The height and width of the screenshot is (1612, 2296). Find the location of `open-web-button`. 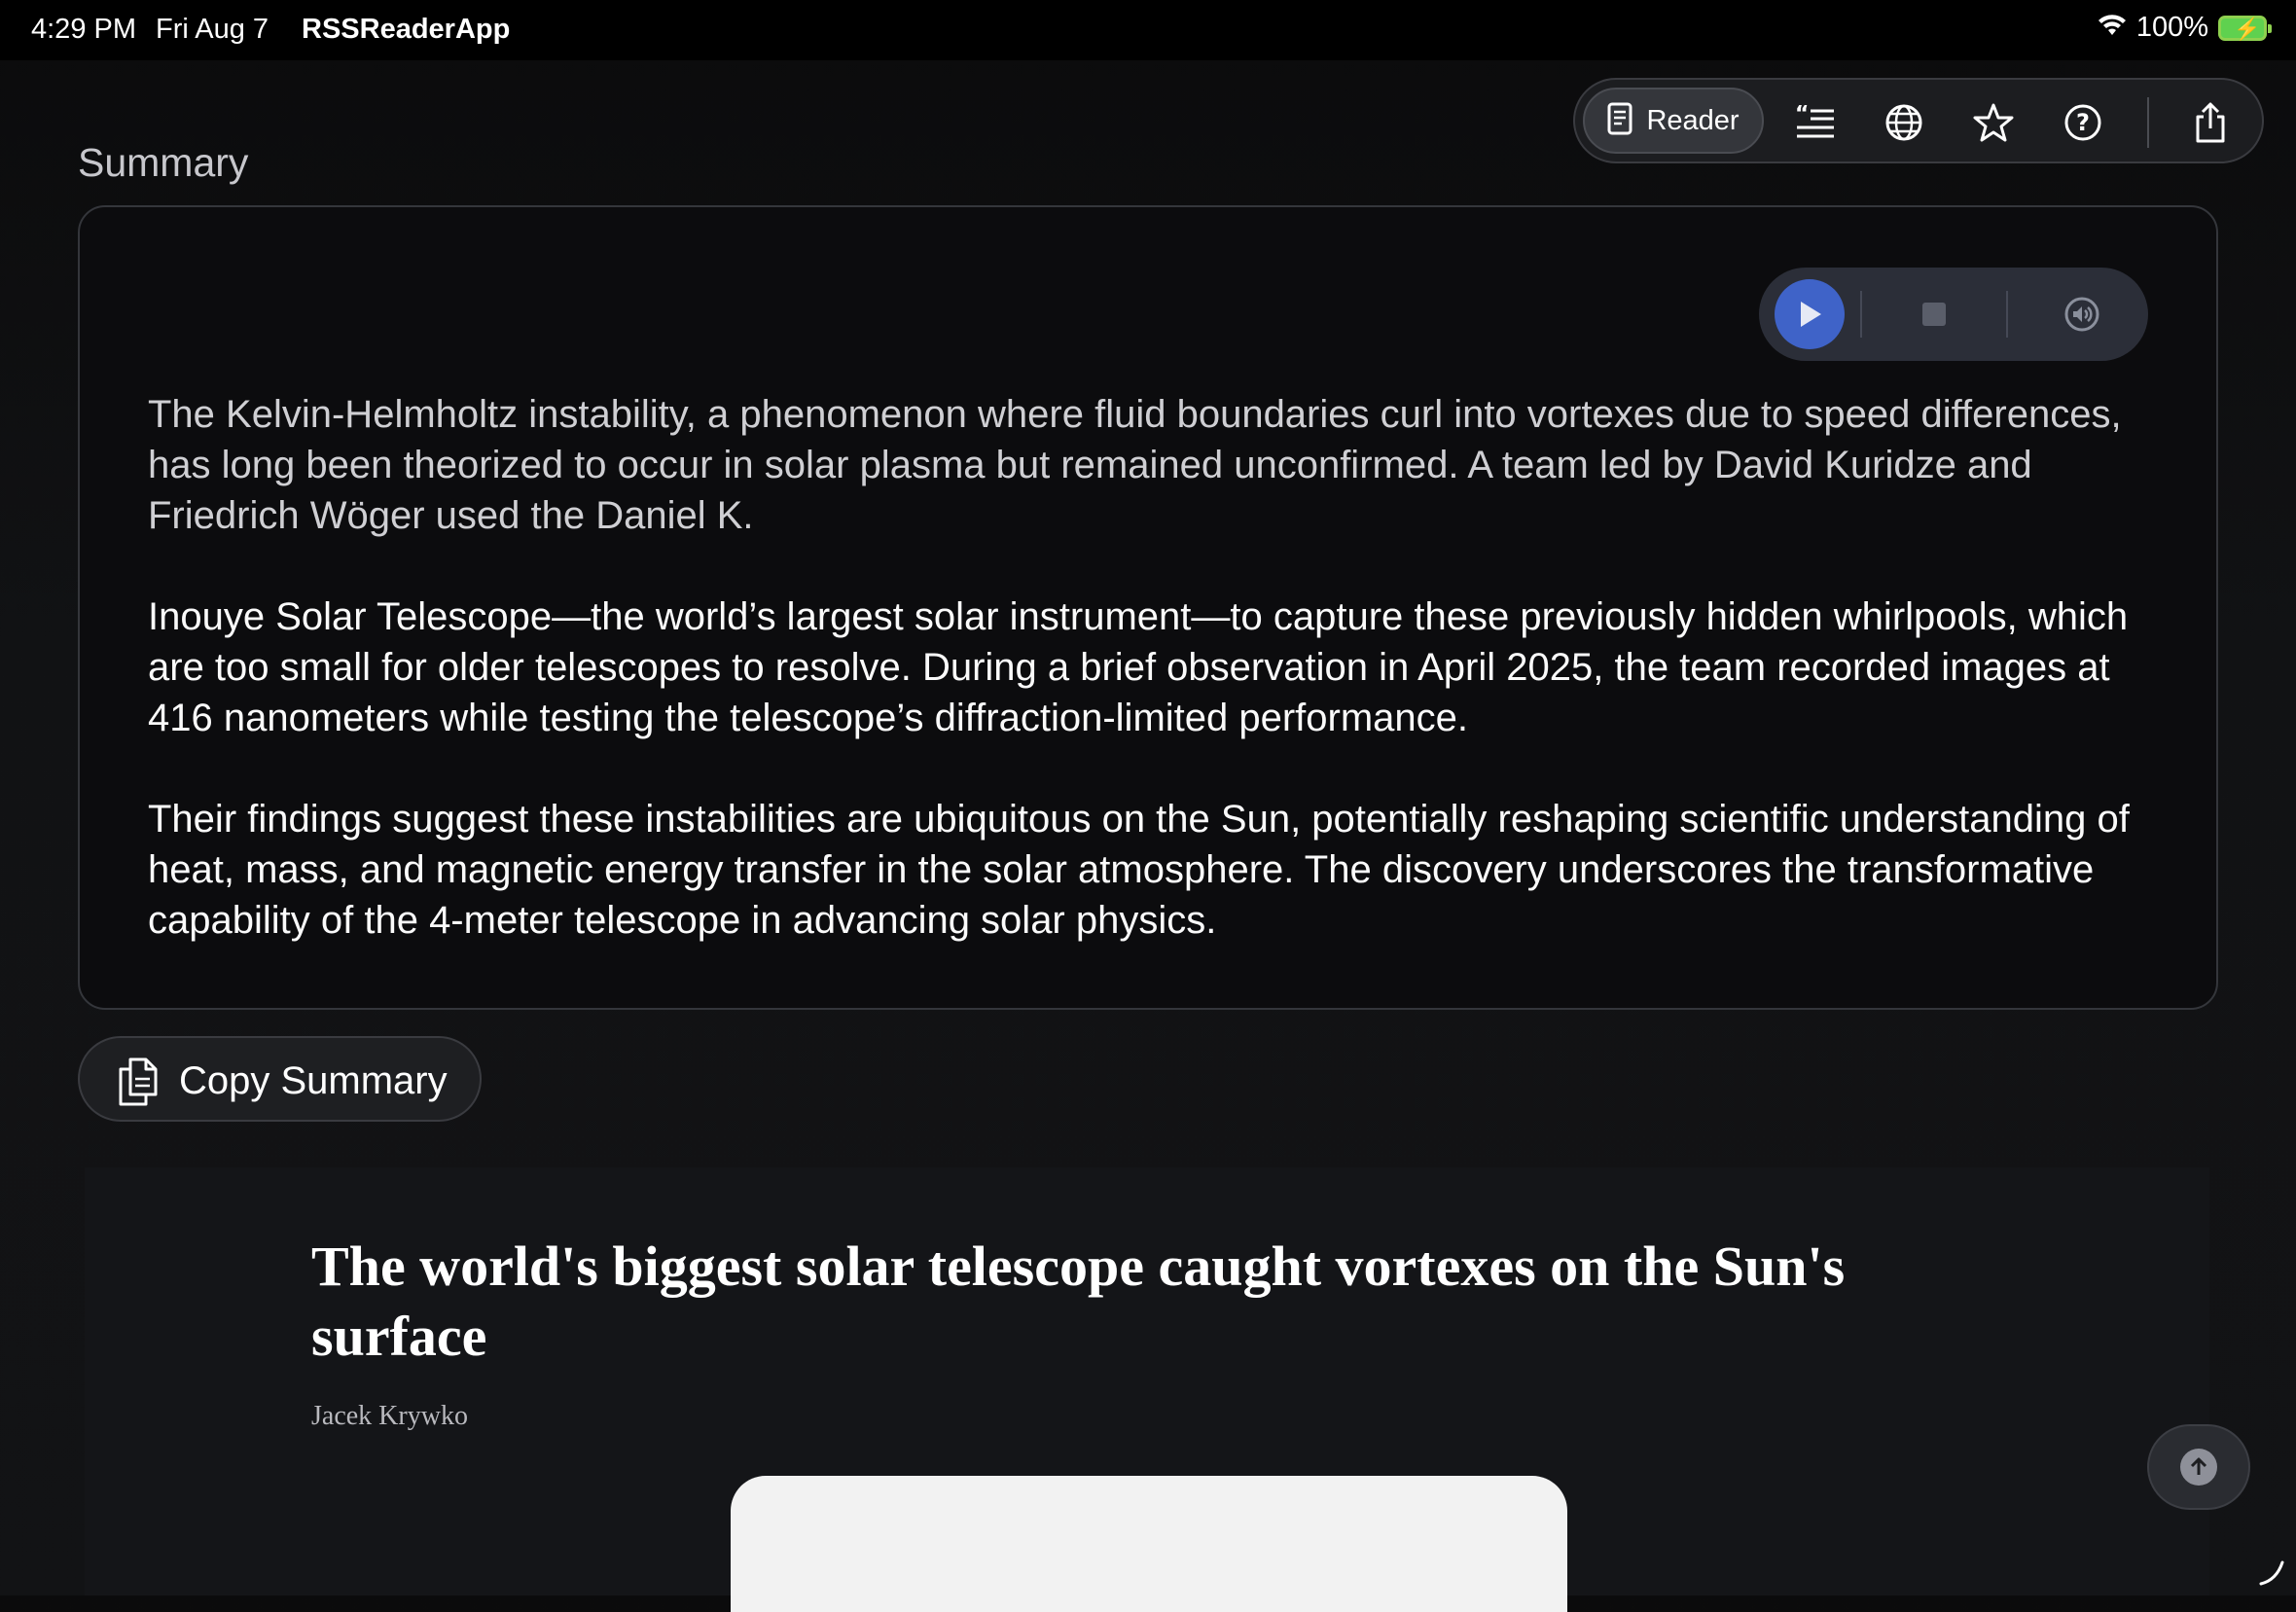

open-web-button is located at coordinates (1904, 122).